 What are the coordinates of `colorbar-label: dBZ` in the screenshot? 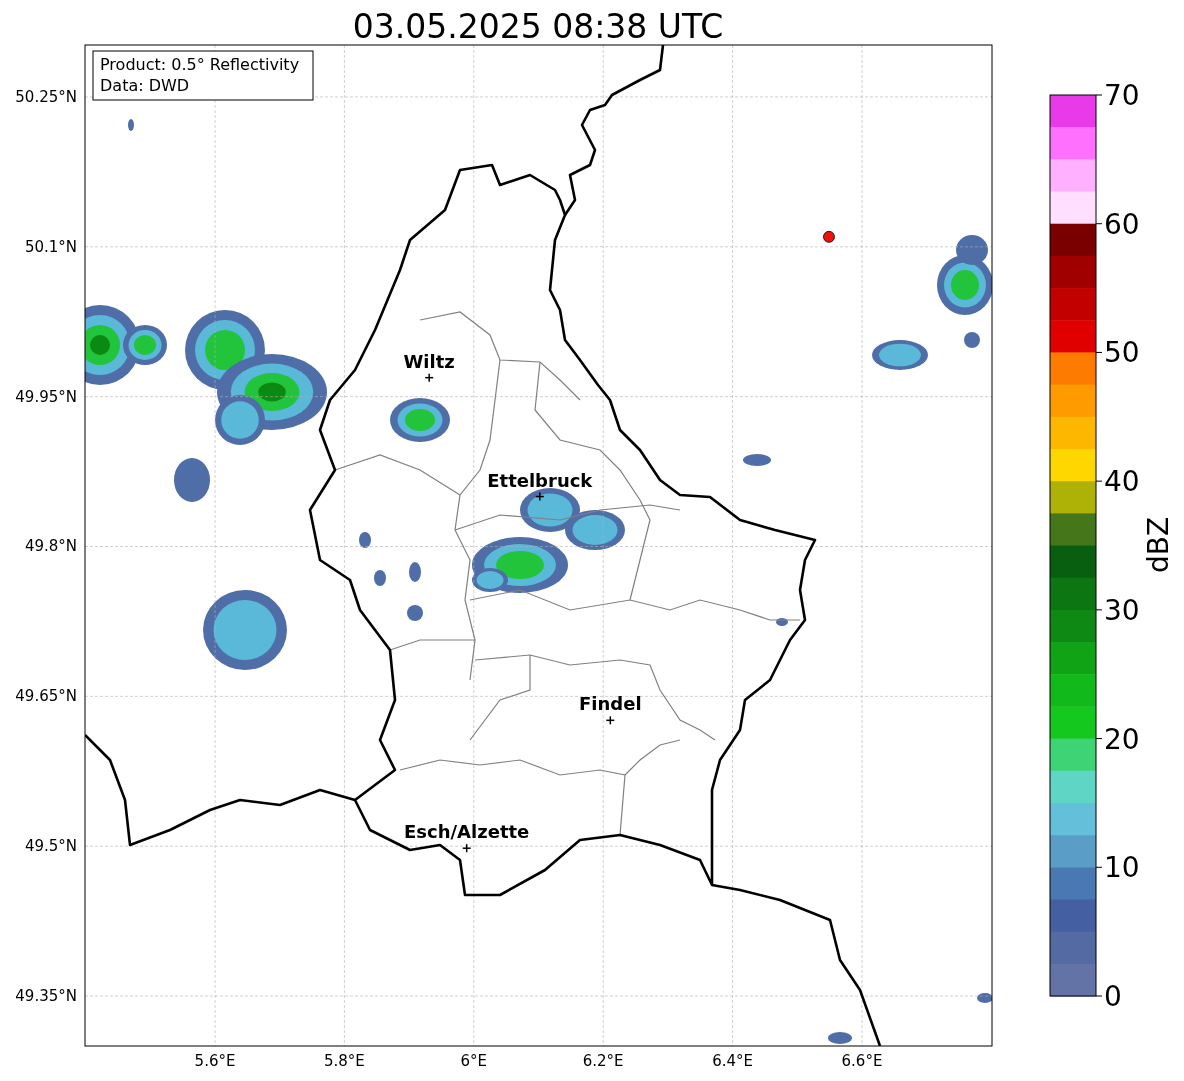 It's located at (1158, 545).